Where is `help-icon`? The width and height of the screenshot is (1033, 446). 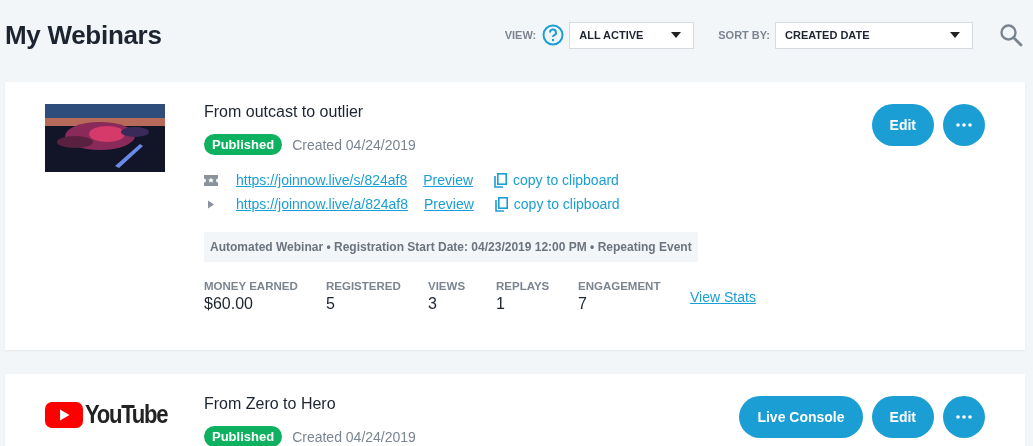 help-icon is located at coordinates (553, 35).